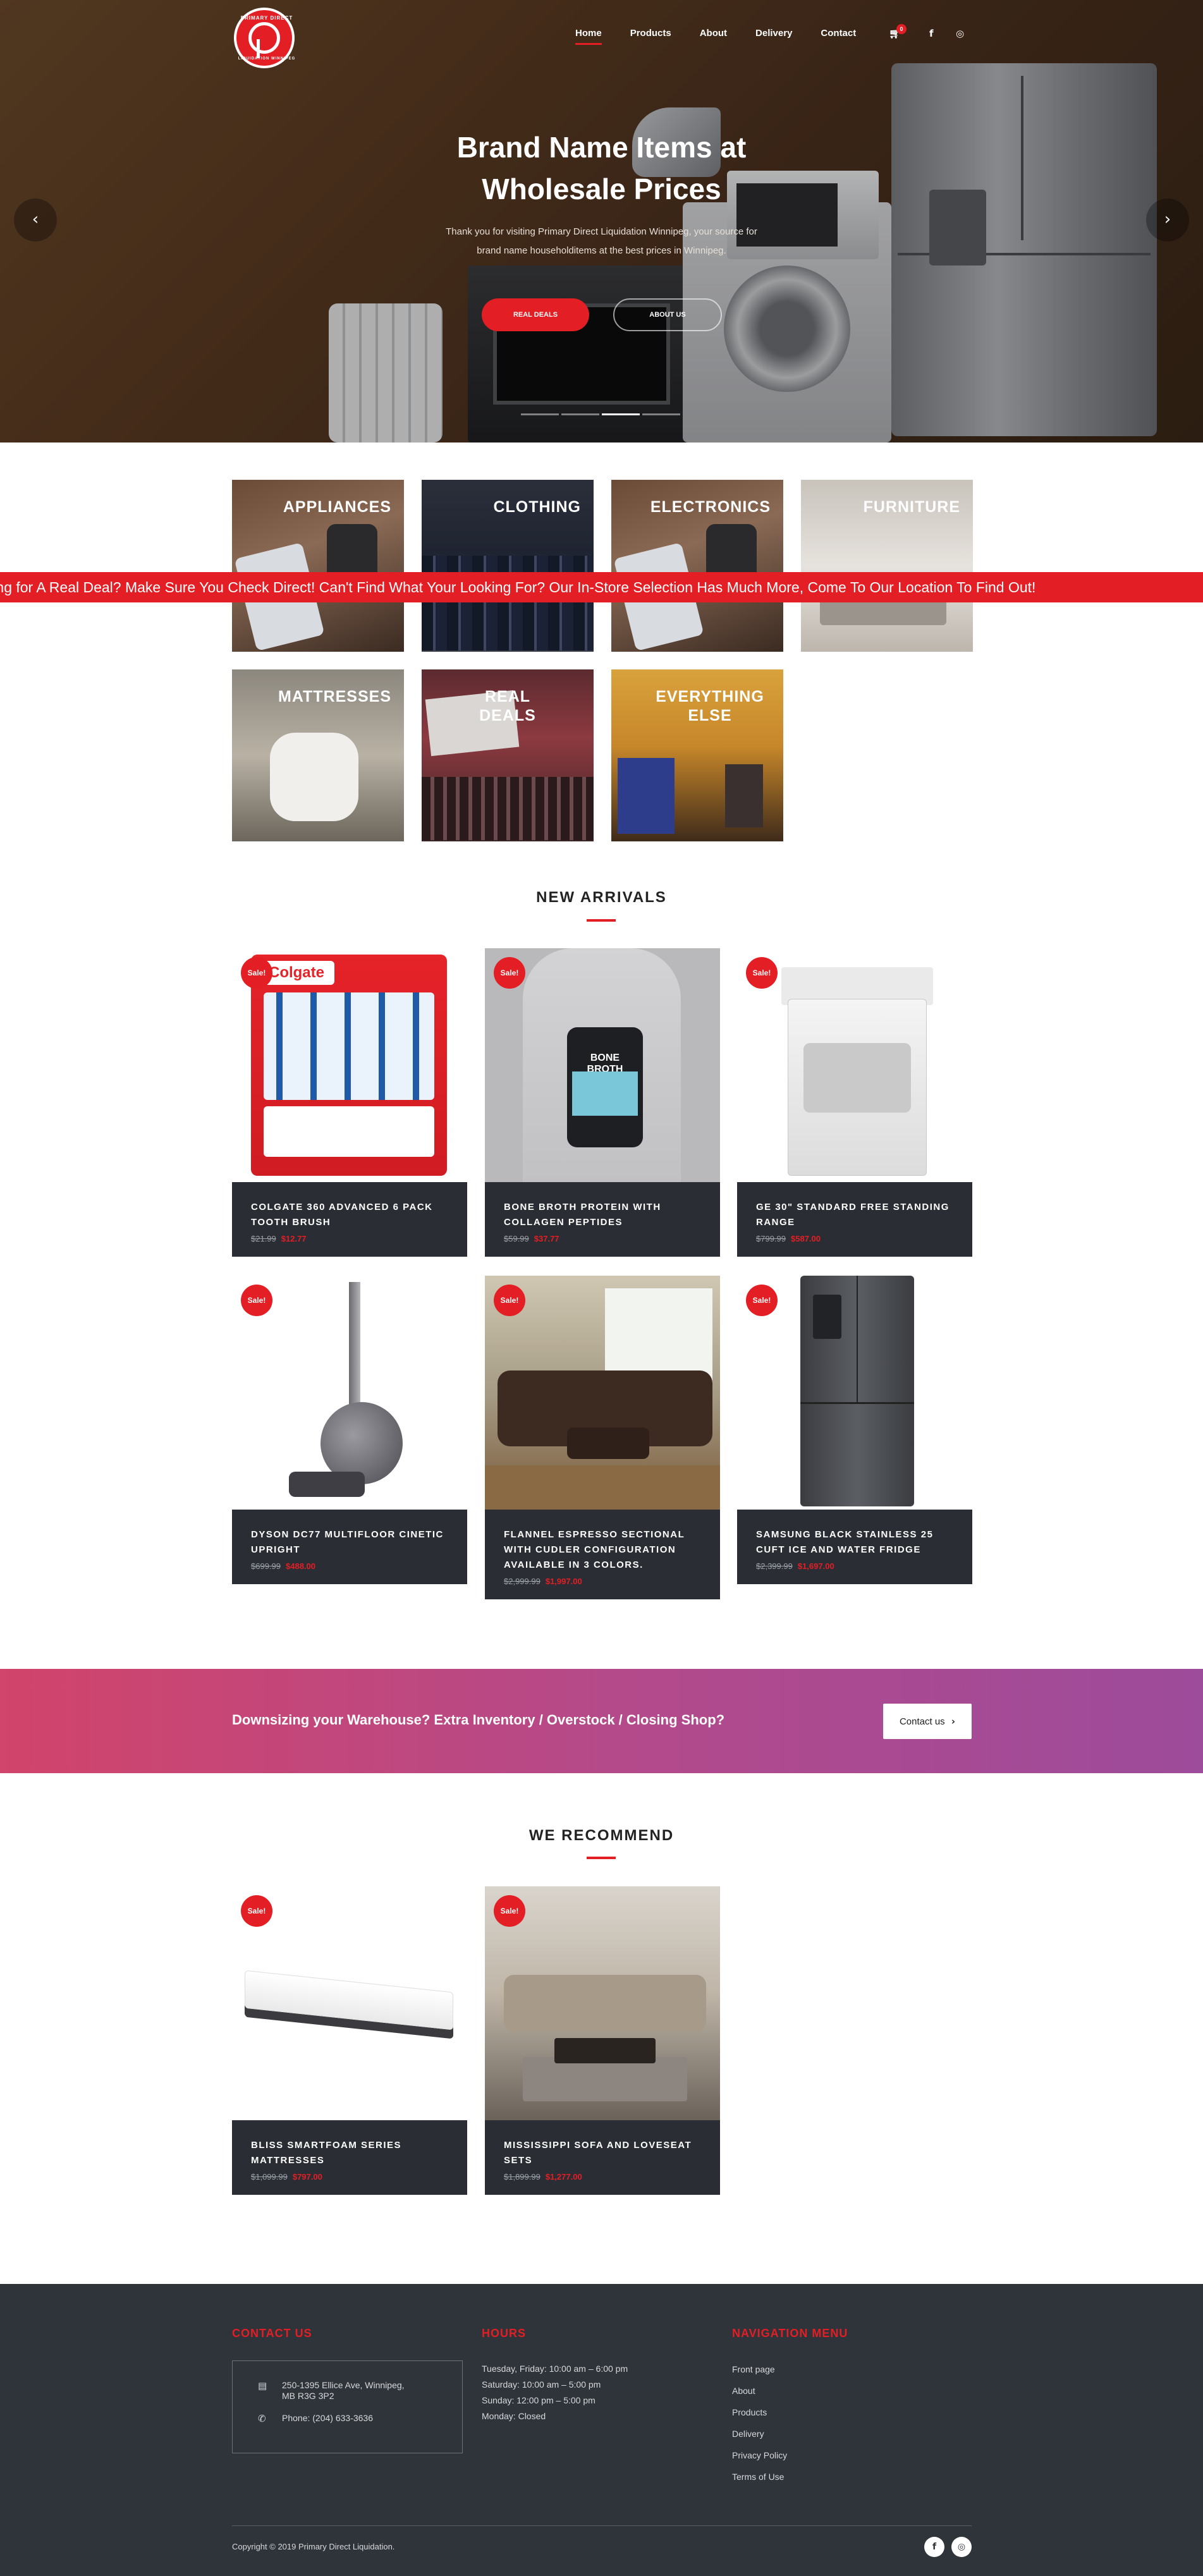 The image size is (1203, 2576). I want to click on address-line1: 250-1395 Ellice Ave, Winnipeg,, so click(343, 2385).